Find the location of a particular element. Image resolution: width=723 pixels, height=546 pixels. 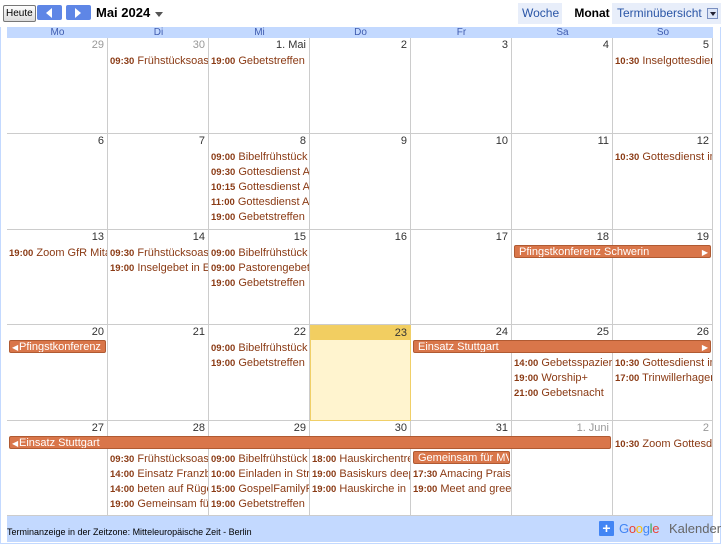

event-item: 10:30 Zoom Gottesdienst is located at coordinates (663, 444).